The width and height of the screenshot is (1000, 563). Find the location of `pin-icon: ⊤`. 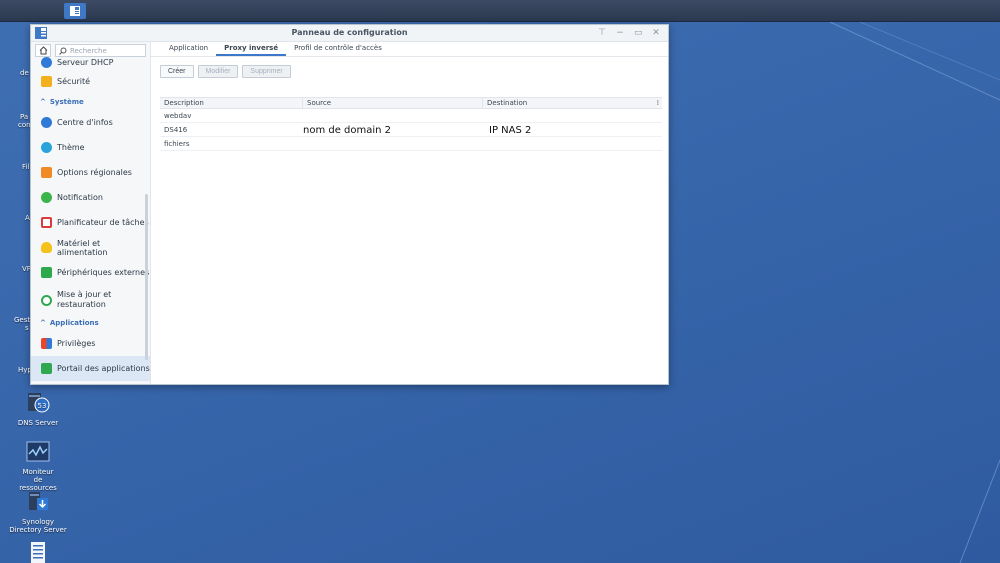

pin-icon: ⊤ is located at coordinates (602, 33).